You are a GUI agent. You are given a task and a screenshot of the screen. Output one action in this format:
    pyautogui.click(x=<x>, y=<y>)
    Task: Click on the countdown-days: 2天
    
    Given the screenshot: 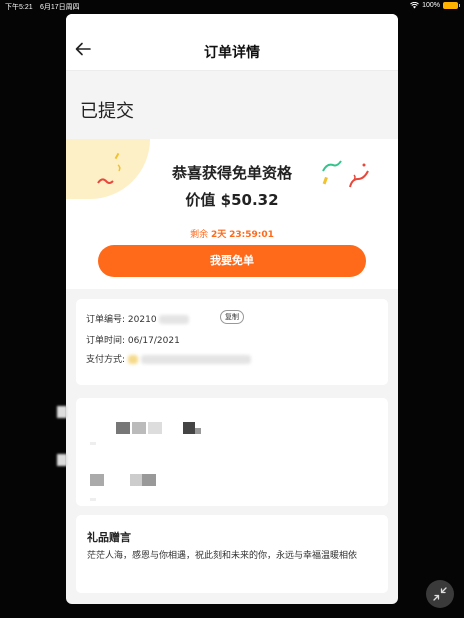 What is the action you would take?
    pyautogui.click(x=218, y=235)
    